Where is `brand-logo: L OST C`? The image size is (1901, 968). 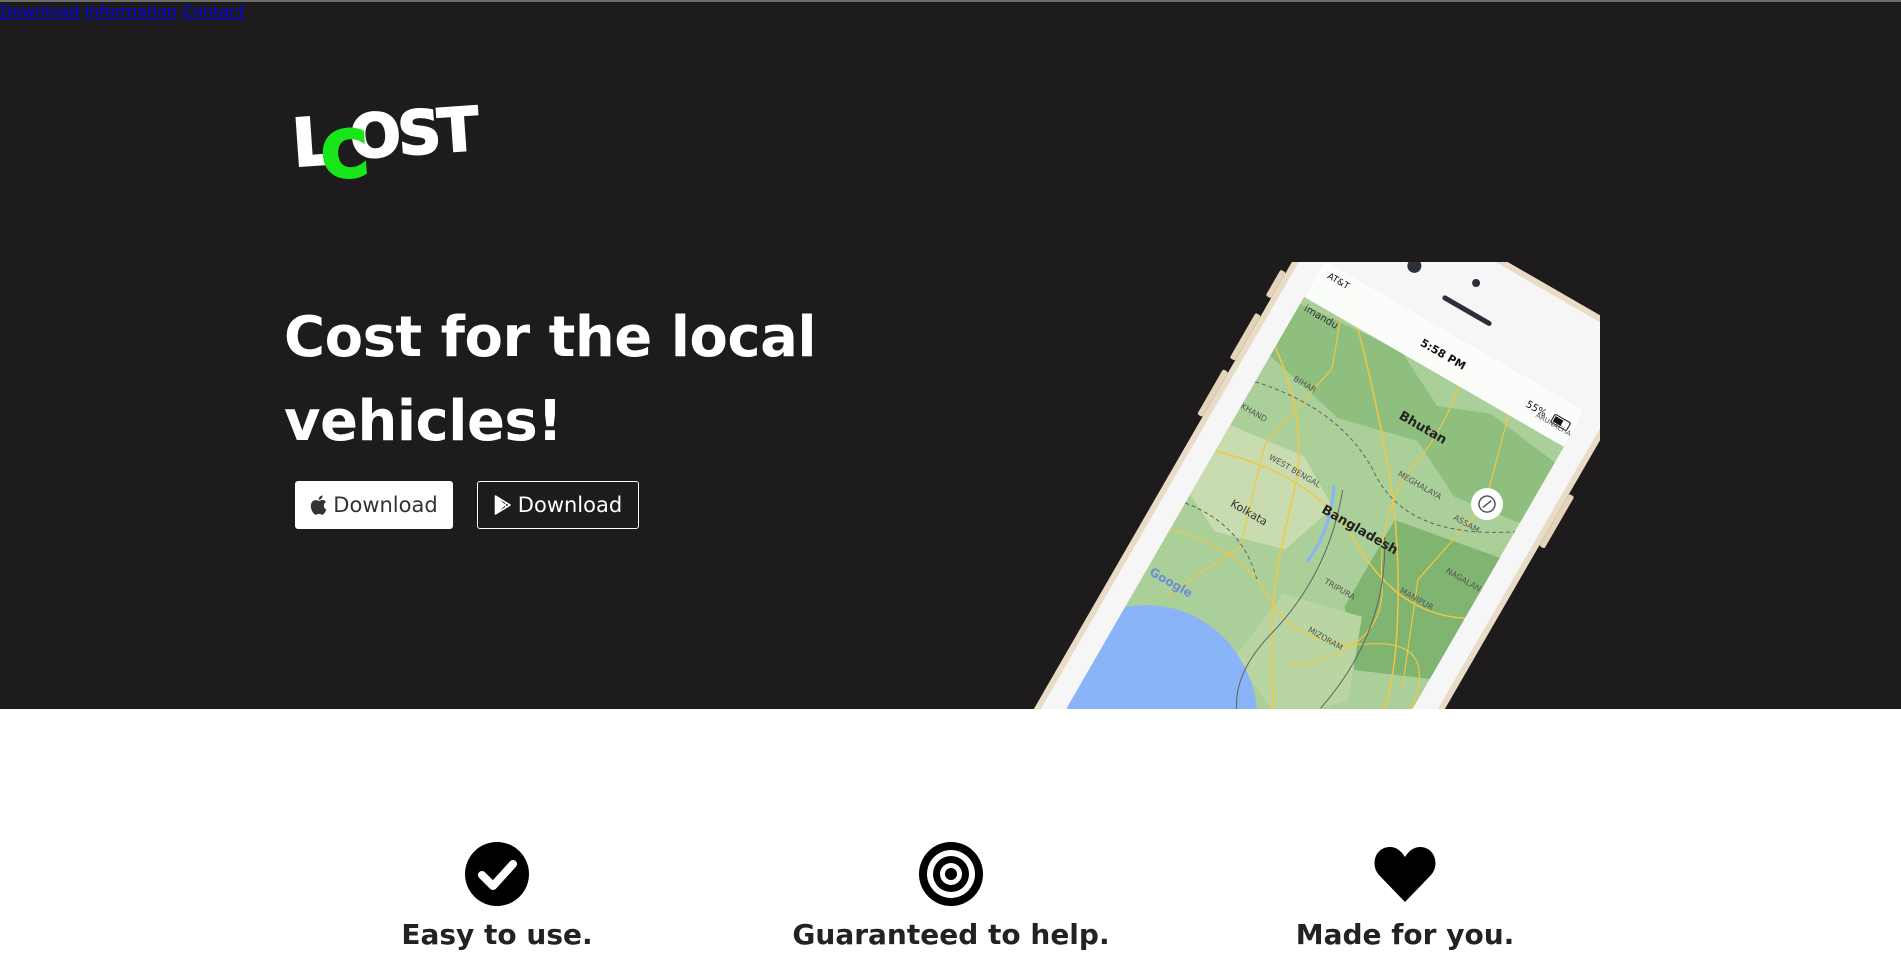 brand-logo: L OST C is located at coordinates (385, 137).